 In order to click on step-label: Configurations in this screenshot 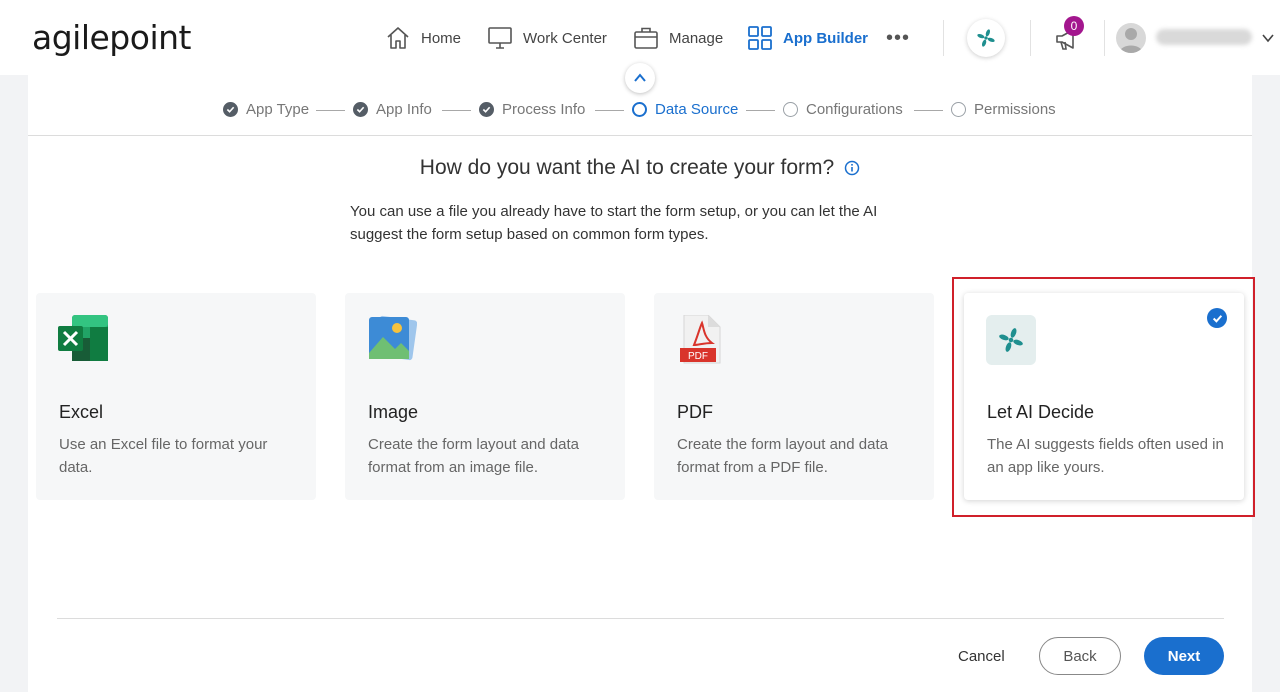, I will do `click(854, 109)`.